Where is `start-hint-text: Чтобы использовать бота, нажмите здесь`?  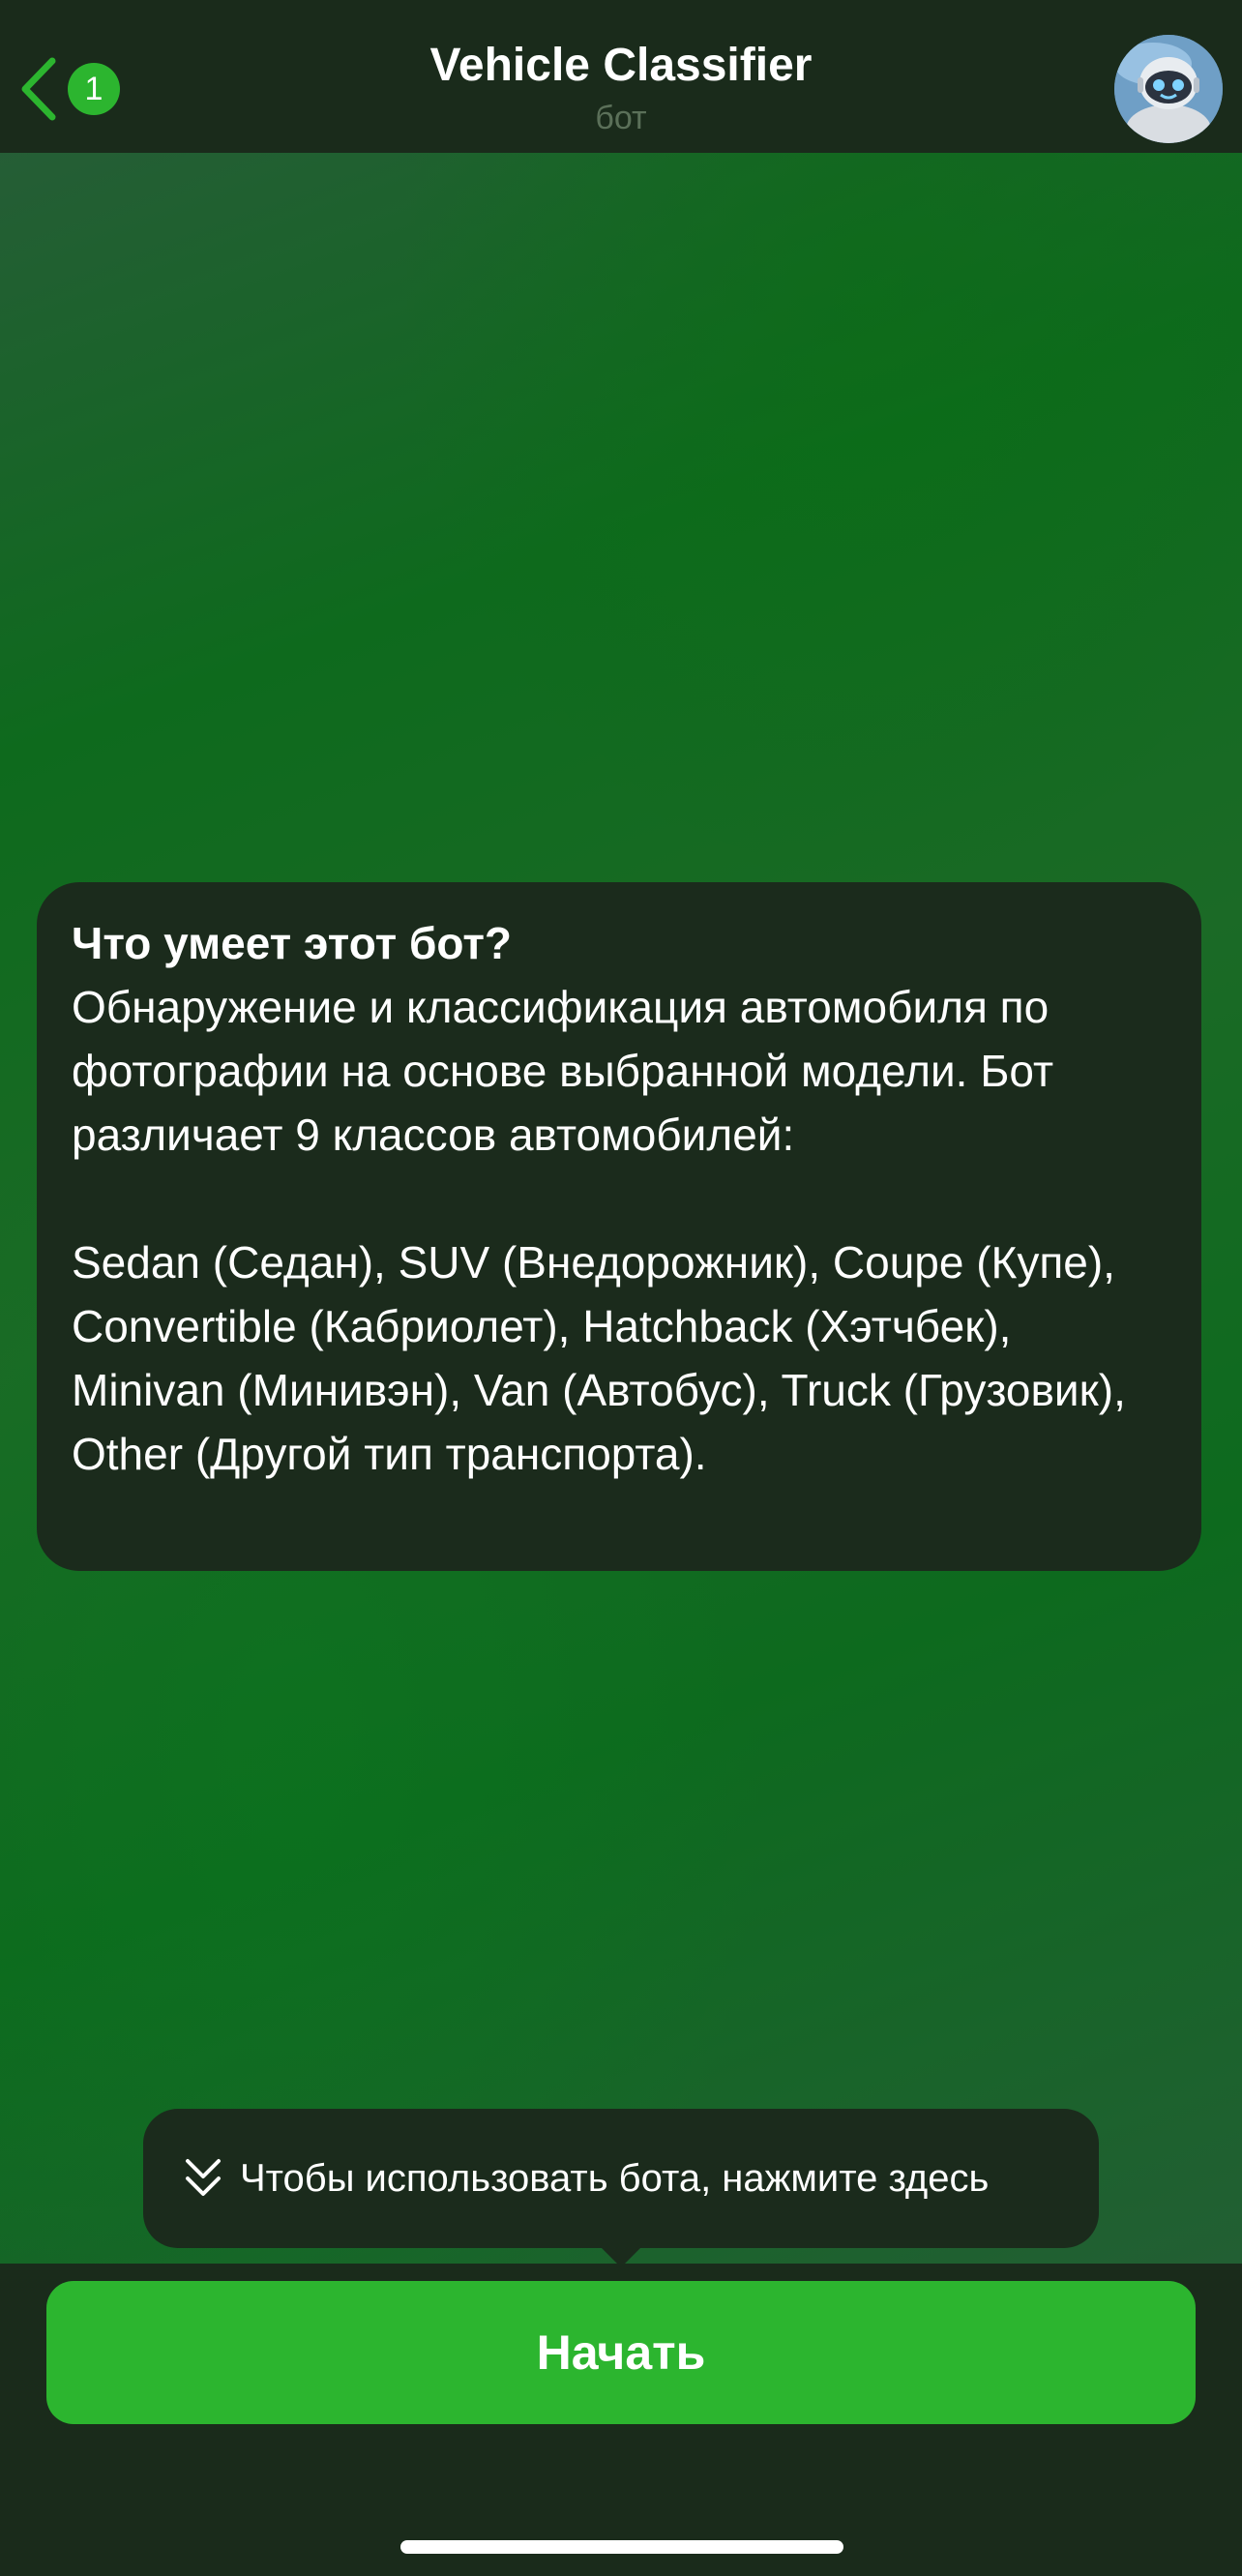
start-hint-text: Чтобы использовать бота, нажмите здесь is located at coordinates (615, 2178).